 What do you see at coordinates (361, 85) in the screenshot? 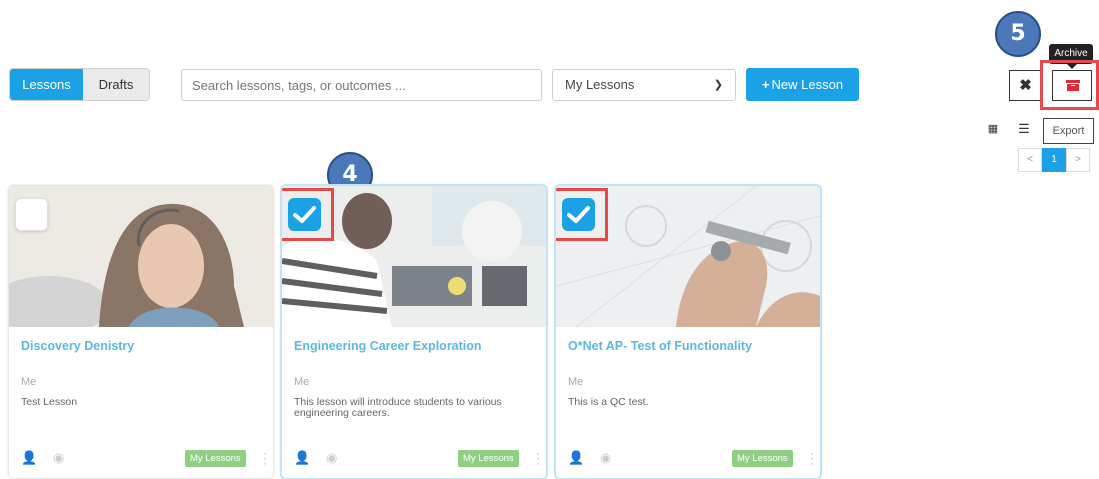
I see `search-input` at bounding box center [361, 85].